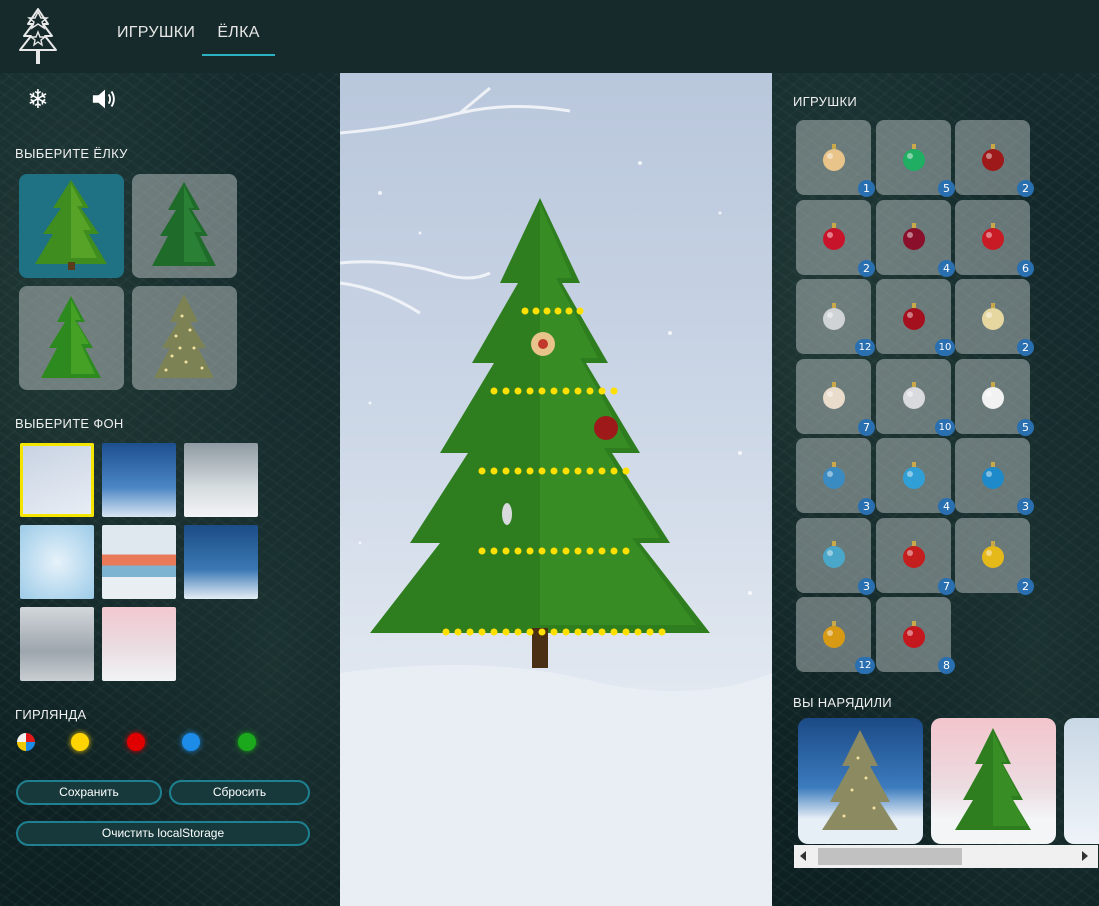 The height and width of the screenshot is (906, 1099). Describe the element at coordinates (606, 428) in the screenshot. I see `placed-red-ornament` at that location.